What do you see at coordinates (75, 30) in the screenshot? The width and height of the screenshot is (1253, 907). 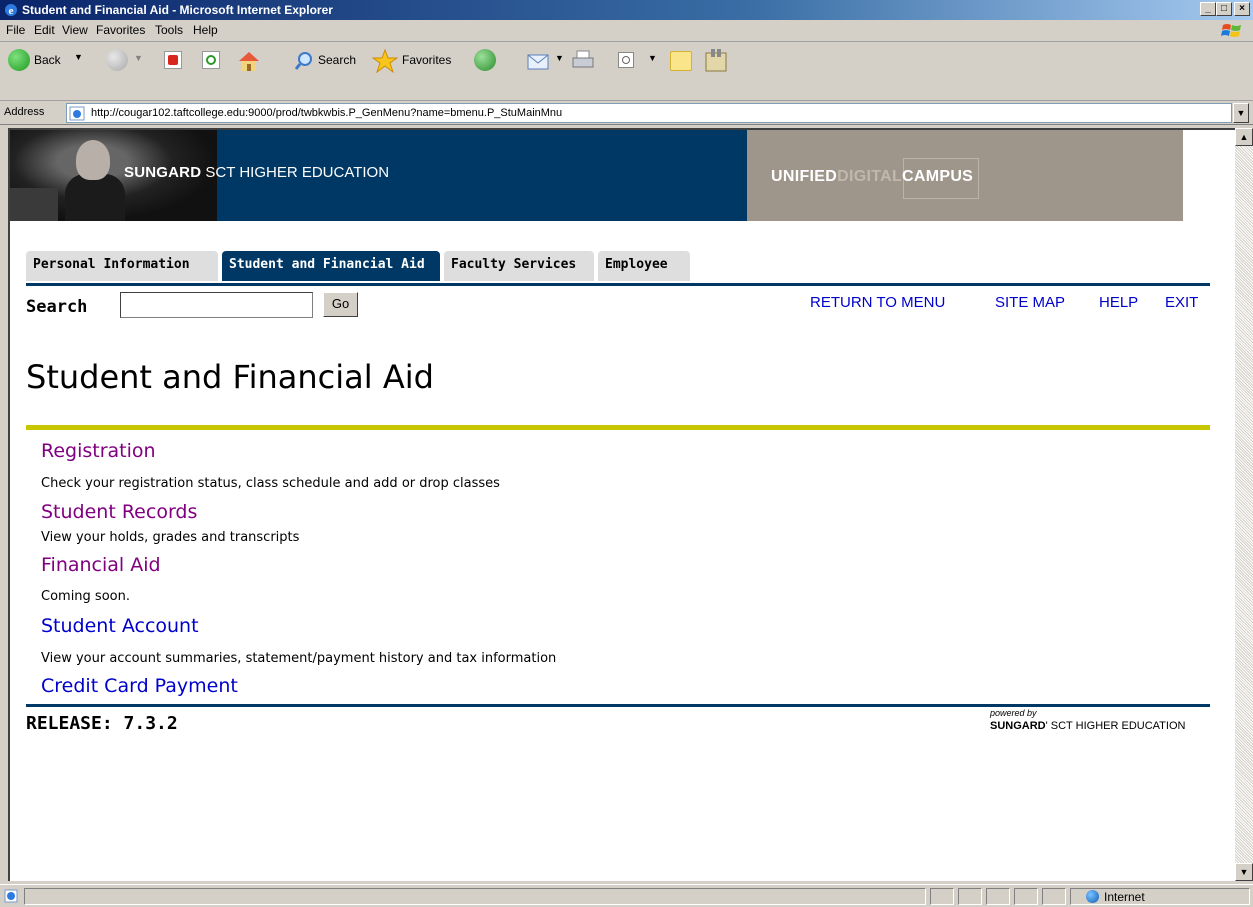 I see `menu-view: View` at bounding box center [75, 30].